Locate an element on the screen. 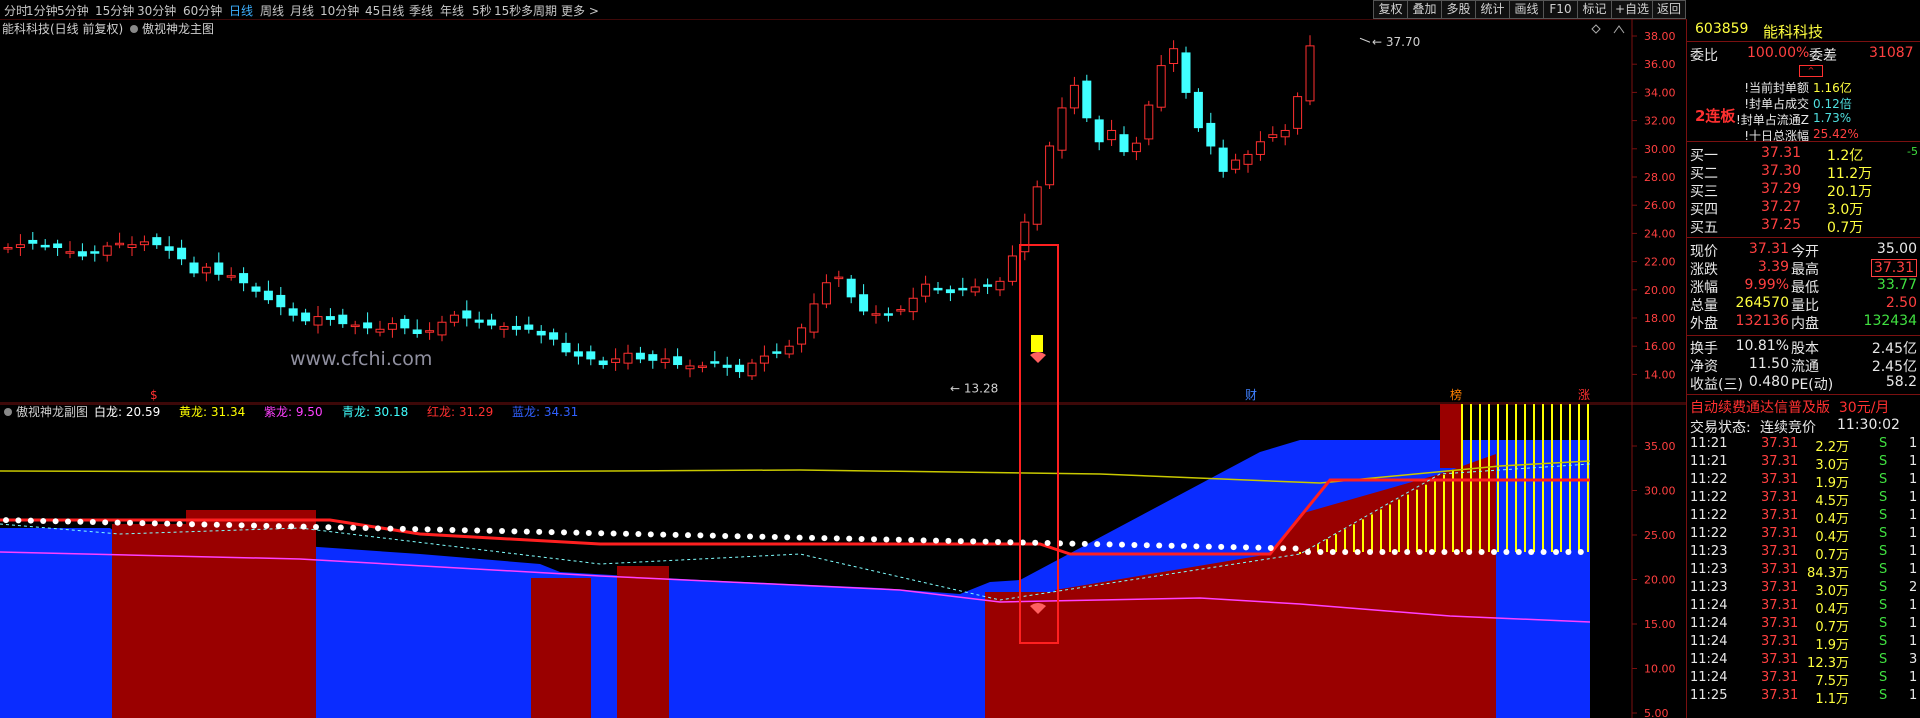 This screenshot has width=1920, height=718. period-tab-2: 5分钟 is located at coordinates (73, 10).